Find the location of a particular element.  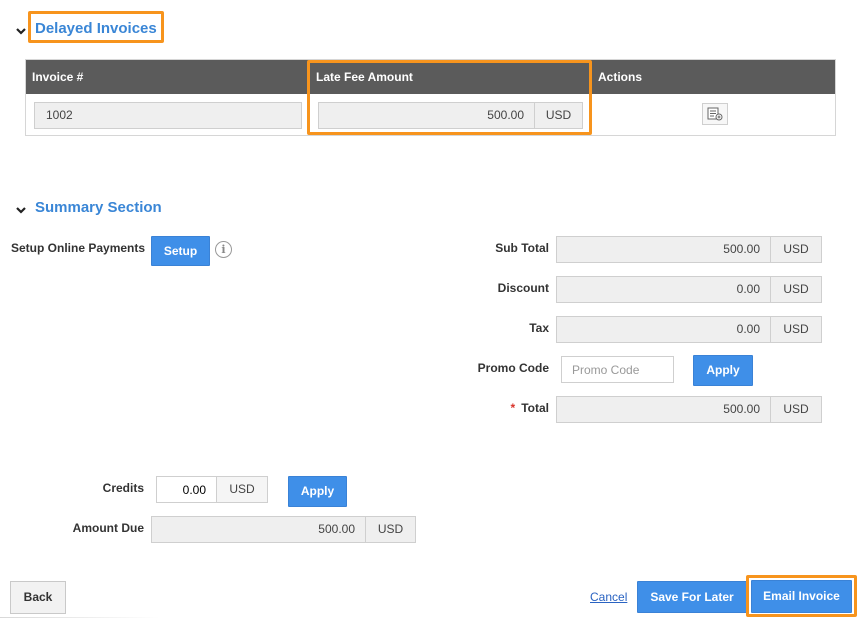

credits-currency: USD is located at coordinates (242, 489).